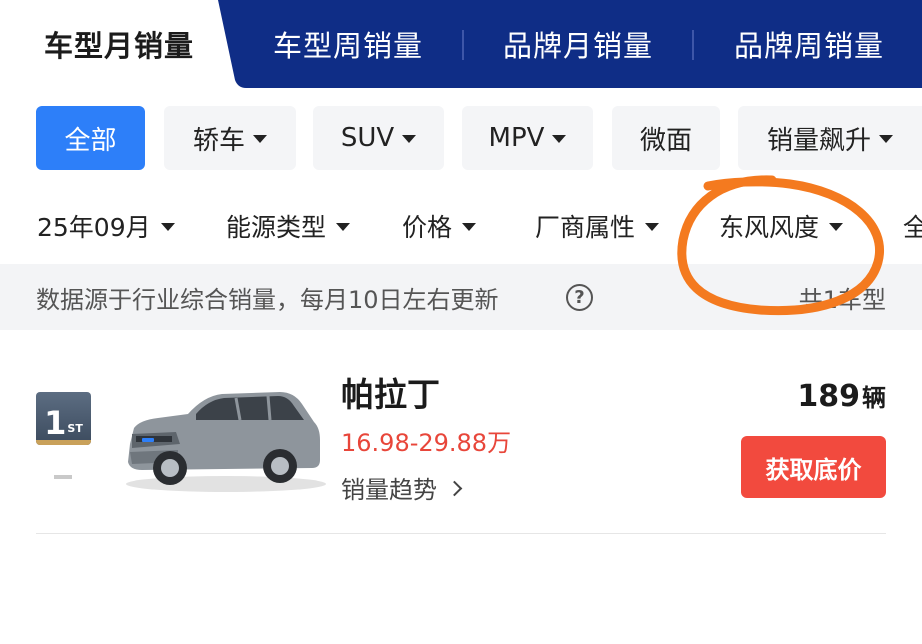  Describe the element at coordinates (390, 392) in the screenshot. I see `car-model-name: 帕拉丁` at that location.